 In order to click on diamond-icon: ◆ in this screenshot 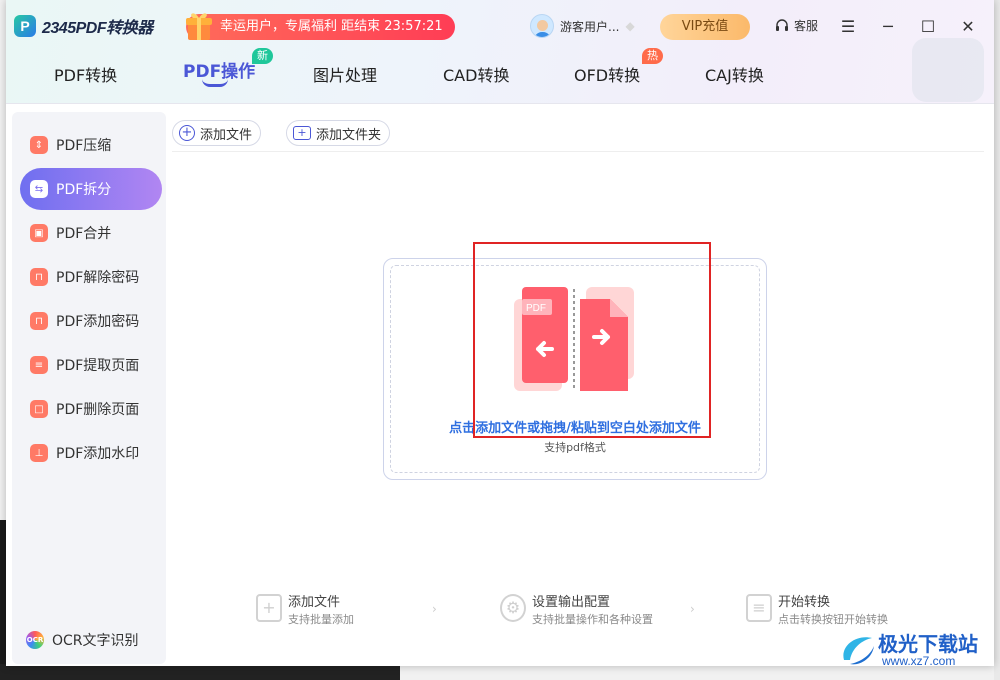, I will do `click(630, 26)`.